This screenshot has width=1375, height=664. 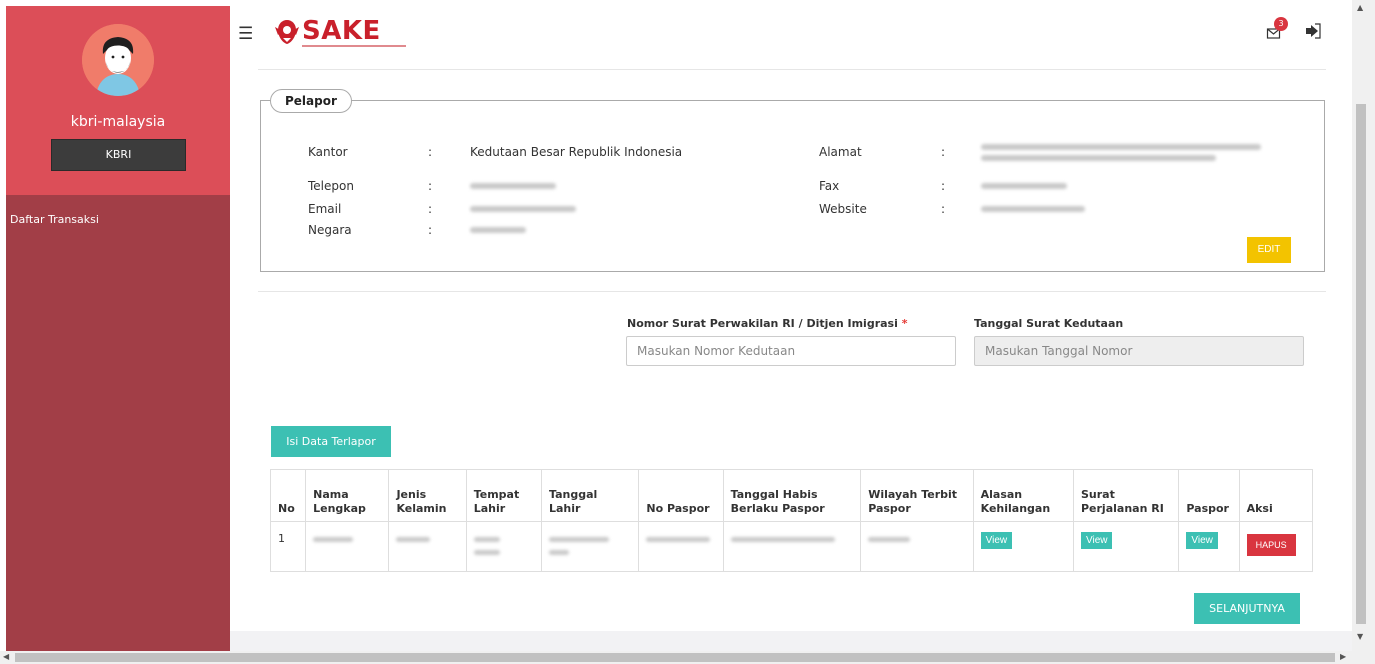 I want to click on negara-label: Negara, so click(x=330, y=230).